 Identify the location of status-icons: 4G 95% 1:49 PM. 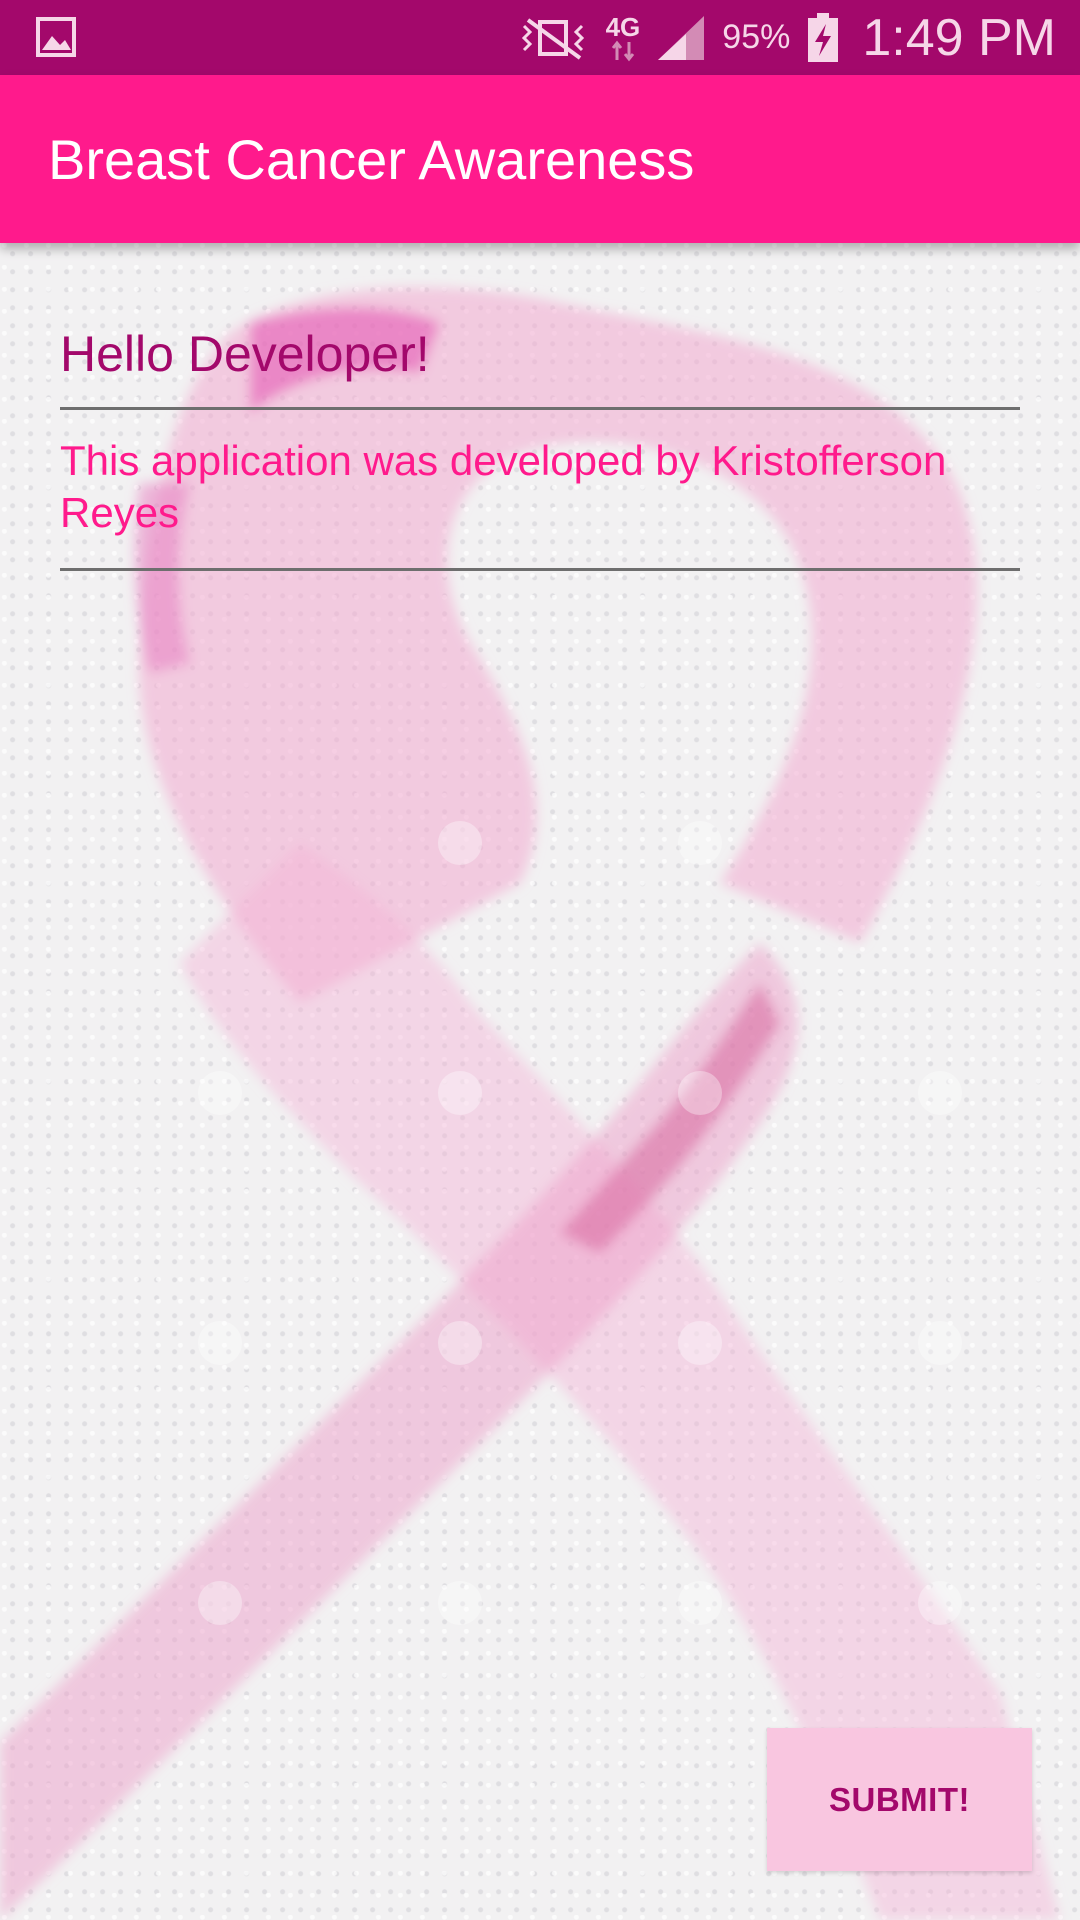
(787, 37).